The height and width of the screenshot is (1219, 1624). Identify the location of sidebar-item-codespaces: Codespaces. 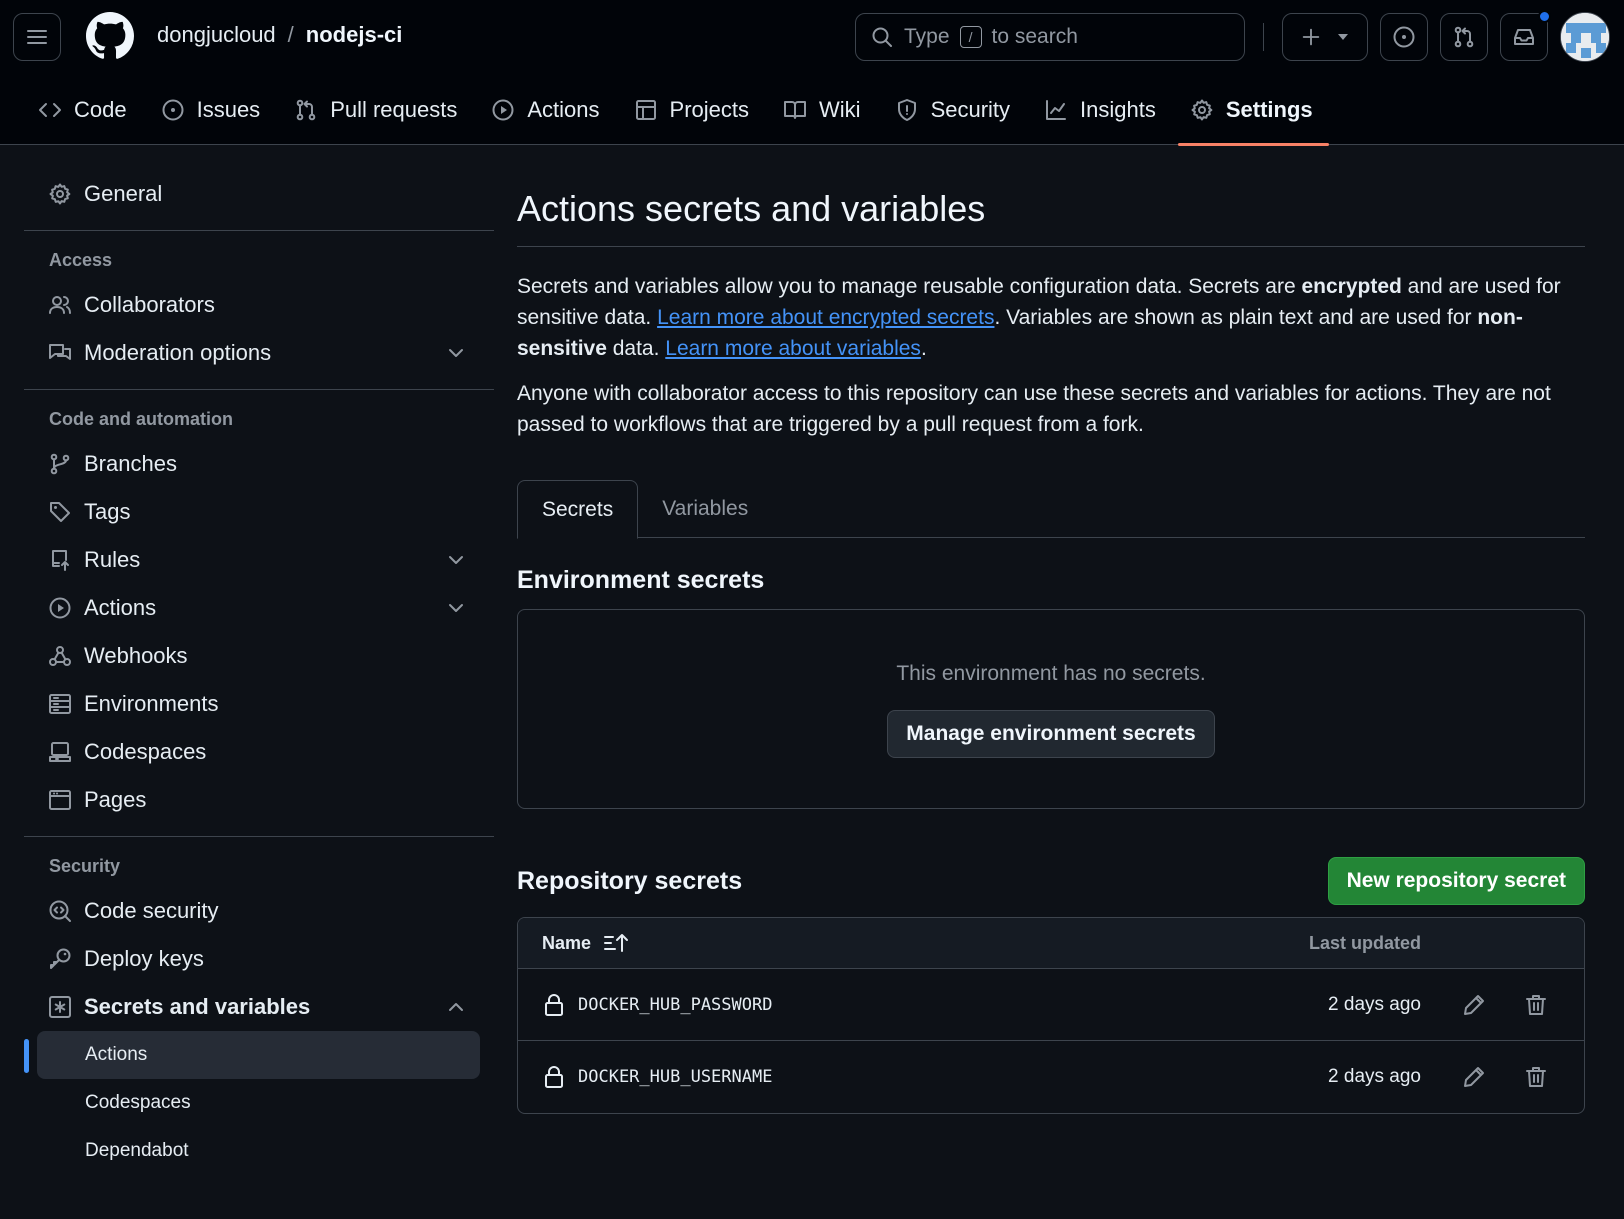
(259, 752).